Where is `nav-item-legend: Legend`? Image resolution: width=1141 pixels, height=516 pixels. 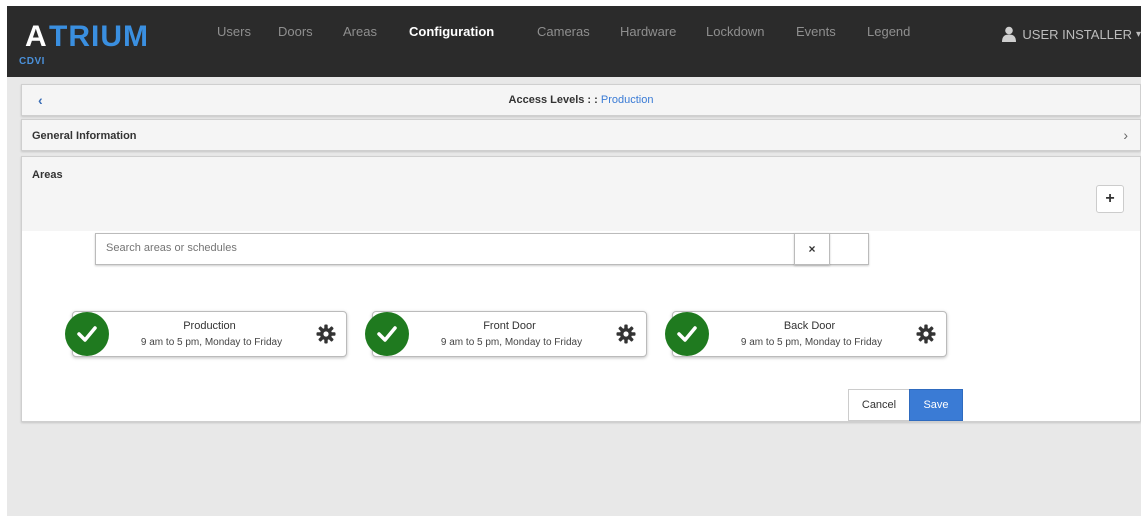
nav-item-legend: Legend is located at coordinates (888, 31).